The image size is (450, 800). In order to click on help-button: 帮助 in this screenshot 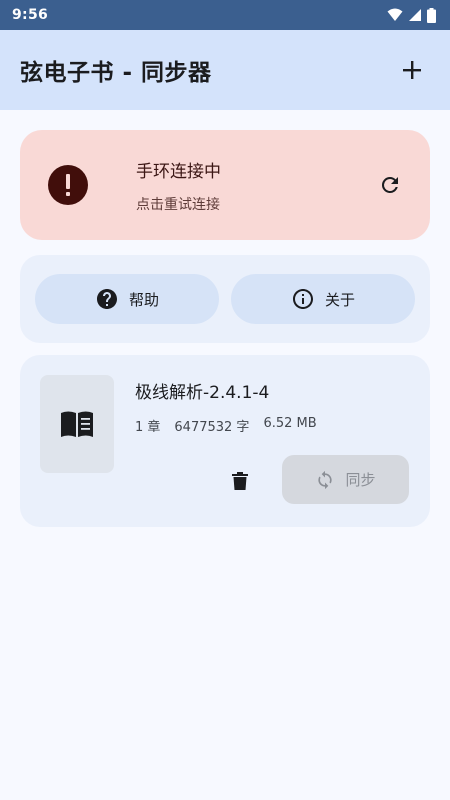, I will do `click(127, 299)`.